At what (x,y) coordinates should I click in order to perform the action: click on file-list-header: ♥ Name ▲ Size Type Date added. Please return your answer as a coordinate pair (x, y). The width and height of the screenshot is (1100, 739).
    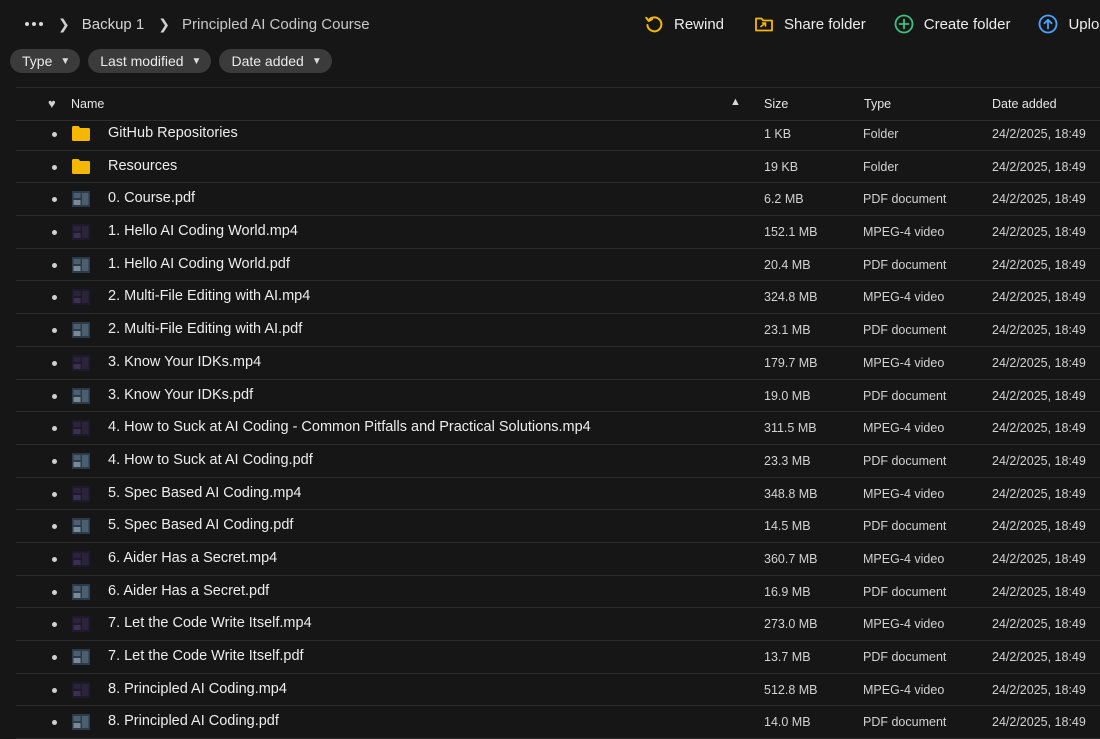
    Looking at the image, I should click on (558, 104).